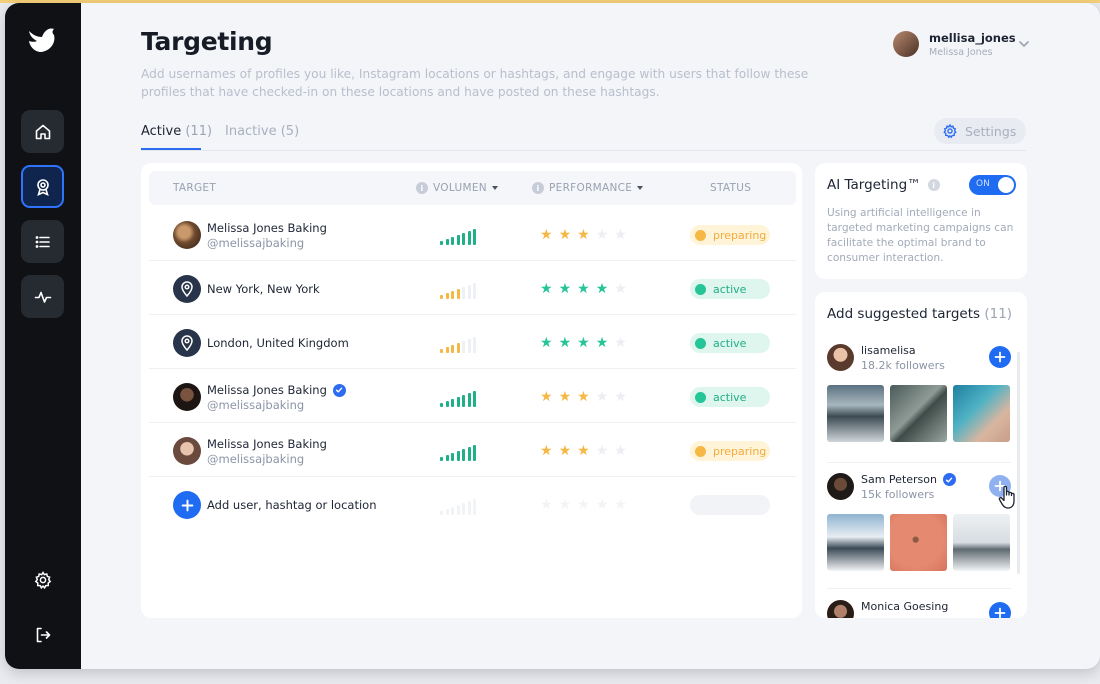 This screenshot has height=684, width=1100. I want to click on bird-logo-icon, so click(43, 40).